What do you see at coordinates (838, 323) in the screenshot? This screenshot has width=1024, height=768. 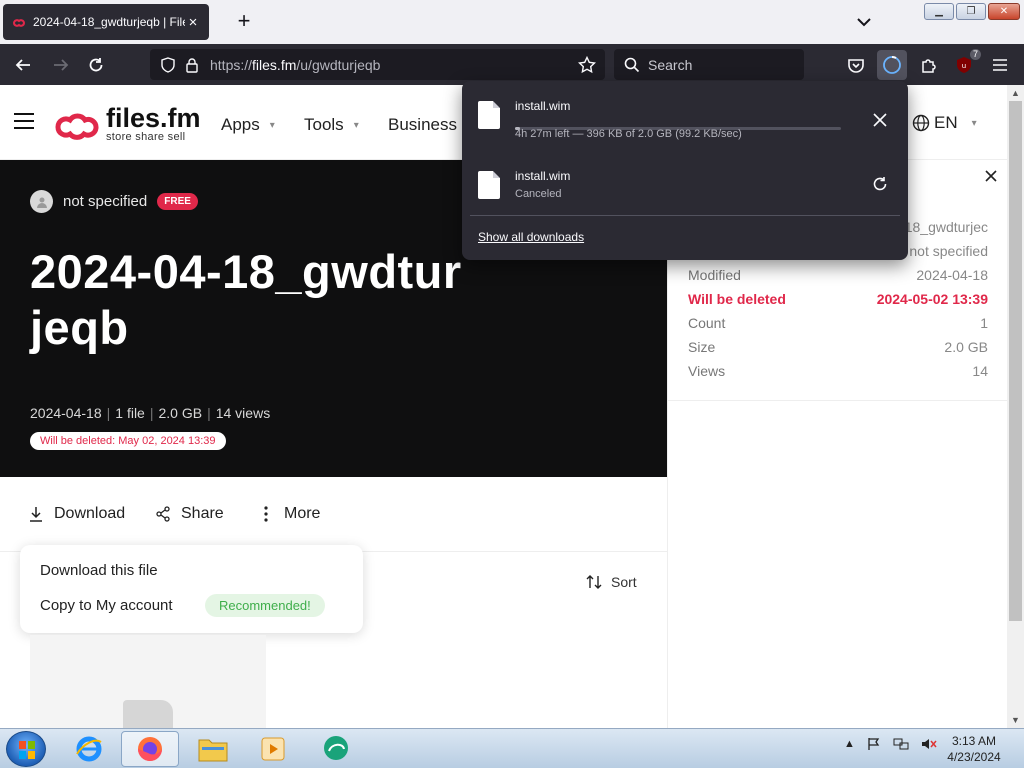 I see `info-row-count: Count 1` at bounding box center [838, 323].